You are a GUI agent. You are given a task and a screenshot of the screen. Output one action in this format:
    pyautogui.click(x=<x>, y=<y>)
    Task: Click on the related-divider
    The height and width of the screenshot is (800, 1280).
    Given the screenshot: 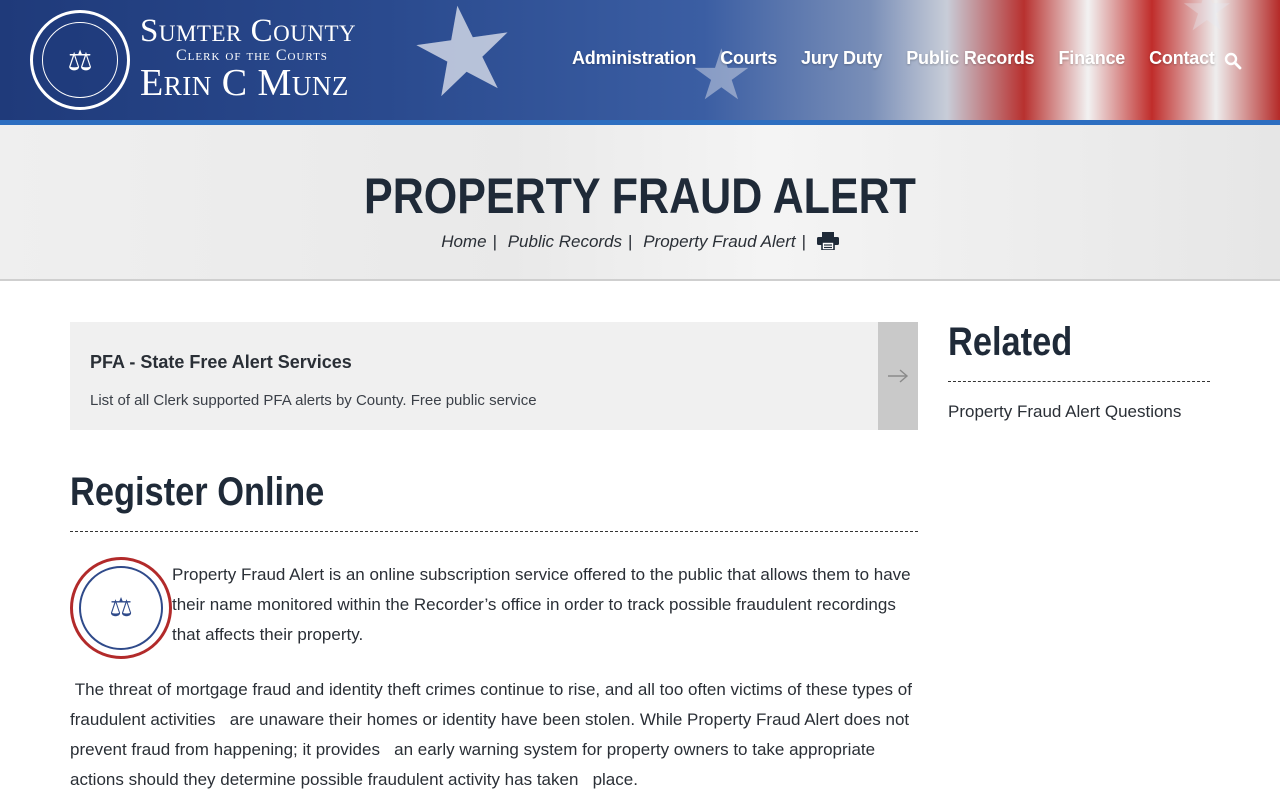 What is the action you would take?
    pyautogui.click(x=1079, y=381)
    